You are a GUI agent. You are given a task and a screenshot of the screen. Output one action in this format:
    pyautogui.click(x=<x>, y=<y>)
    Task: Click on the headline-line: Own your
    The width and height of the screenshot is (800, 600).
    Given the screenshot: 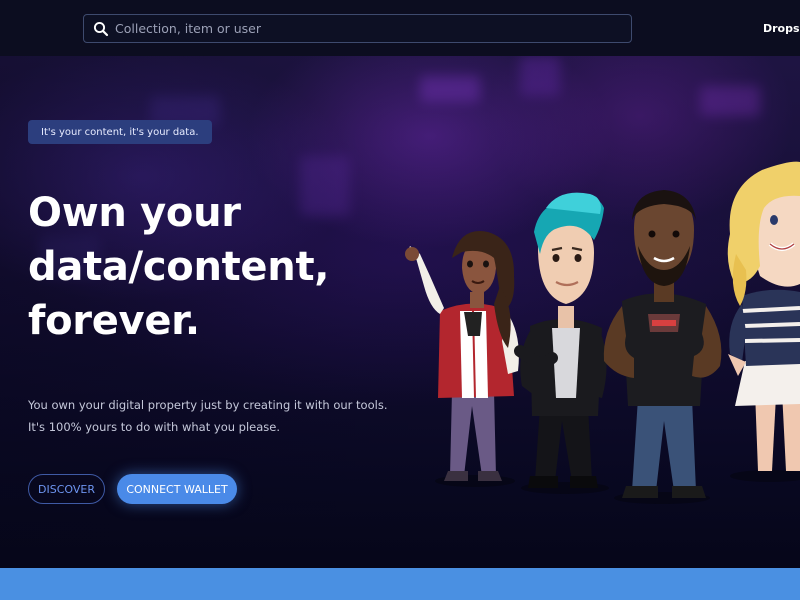 What is the action you would take?
    pyautogui.click(x=134, y=213)
    